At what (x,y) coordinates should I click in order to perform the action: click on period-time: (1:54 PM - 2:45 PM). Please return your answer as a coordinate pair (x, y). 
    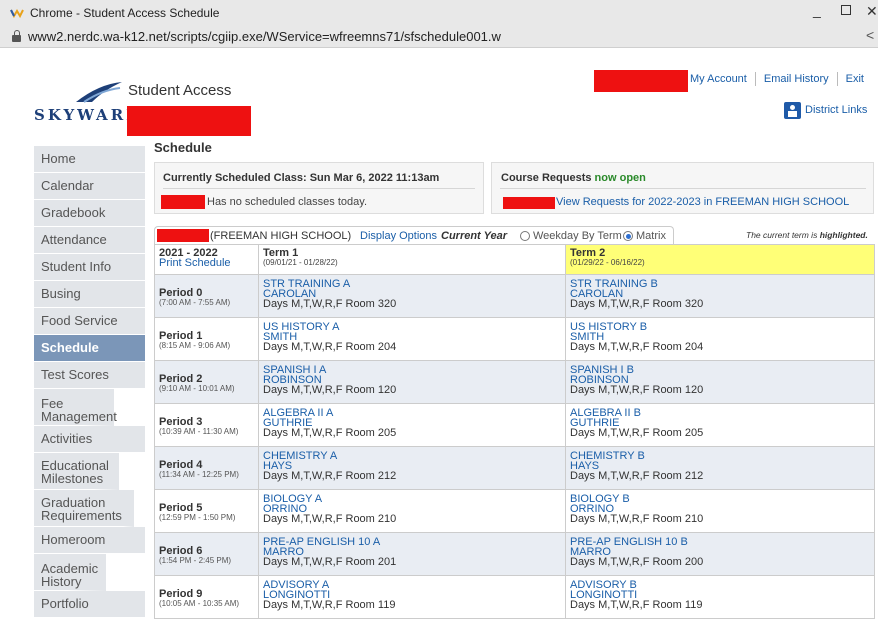
    Looking at the image, I should click on (195, 560).